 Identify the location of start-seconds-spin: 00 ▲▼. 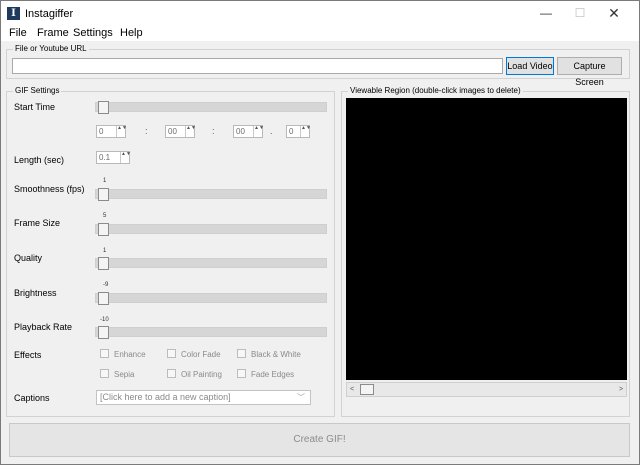
(248, 131).